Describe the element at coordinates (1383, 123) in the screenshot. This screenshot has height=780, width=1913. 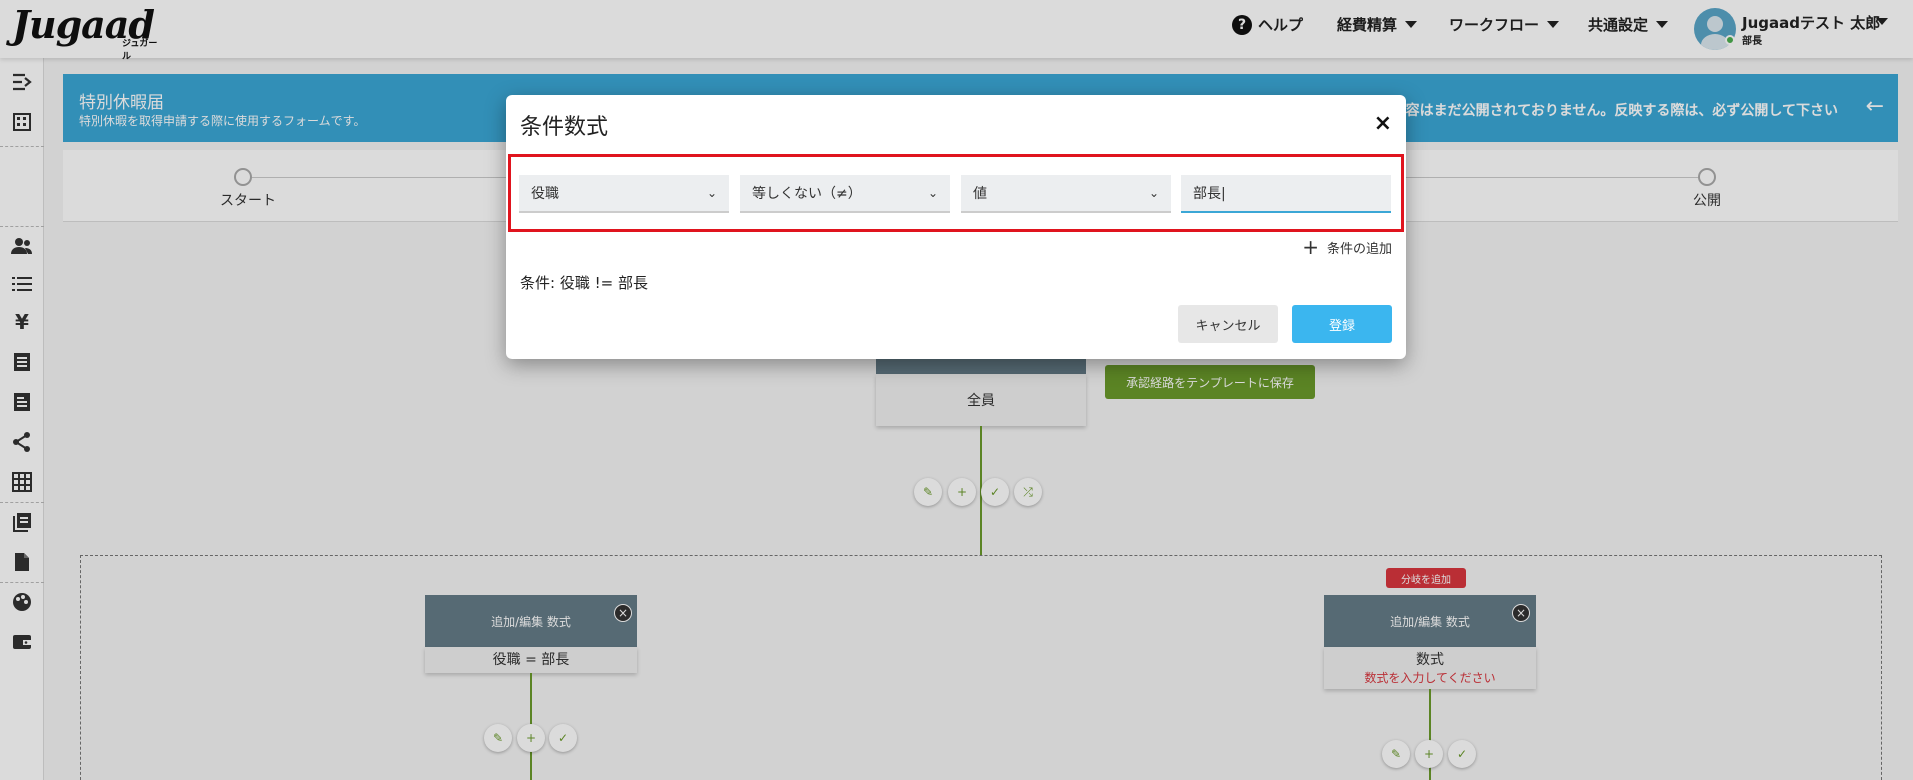
I see `close-icon: ×` at that location.